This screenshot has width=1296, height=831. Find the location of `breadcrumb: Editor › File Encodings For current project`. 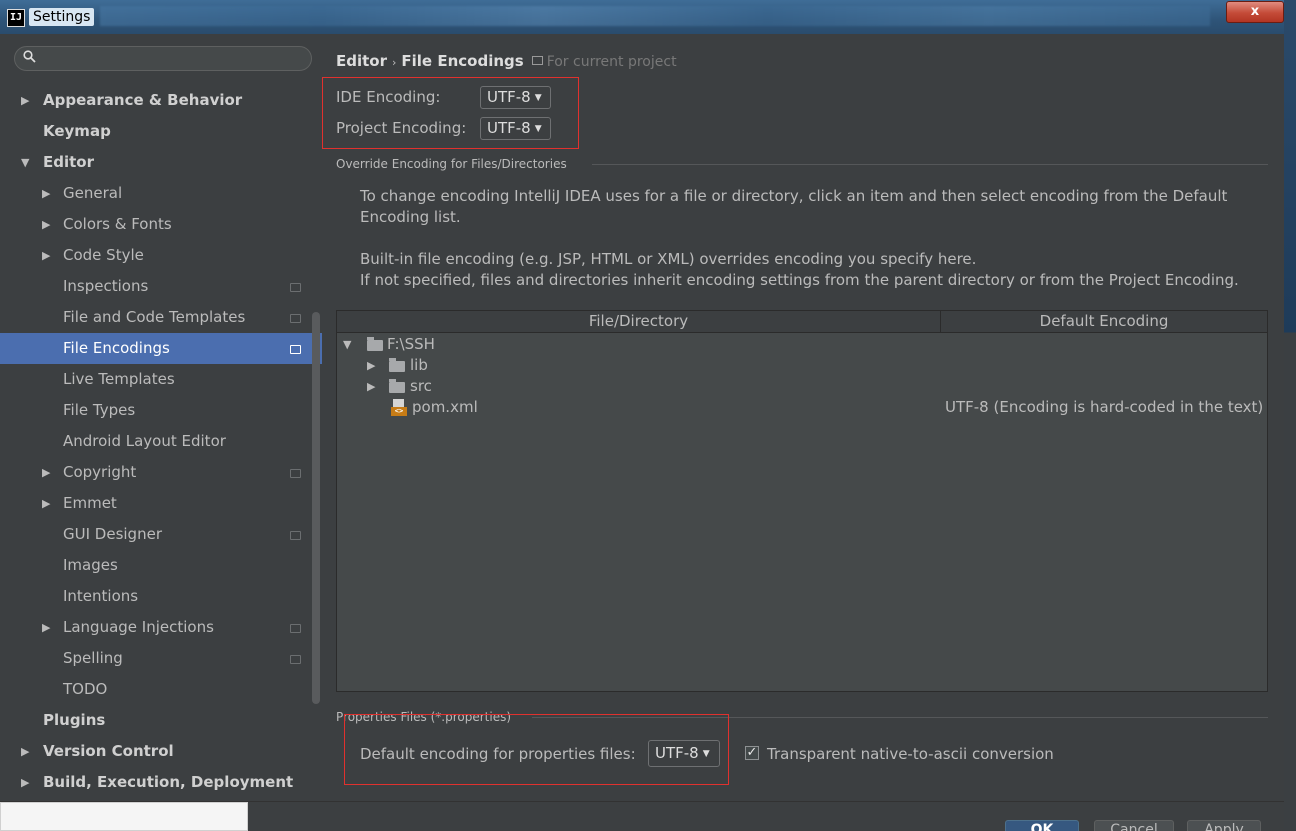

breadcrumb: Editor › File Encodings For current project is located at coordinates (506, 61).